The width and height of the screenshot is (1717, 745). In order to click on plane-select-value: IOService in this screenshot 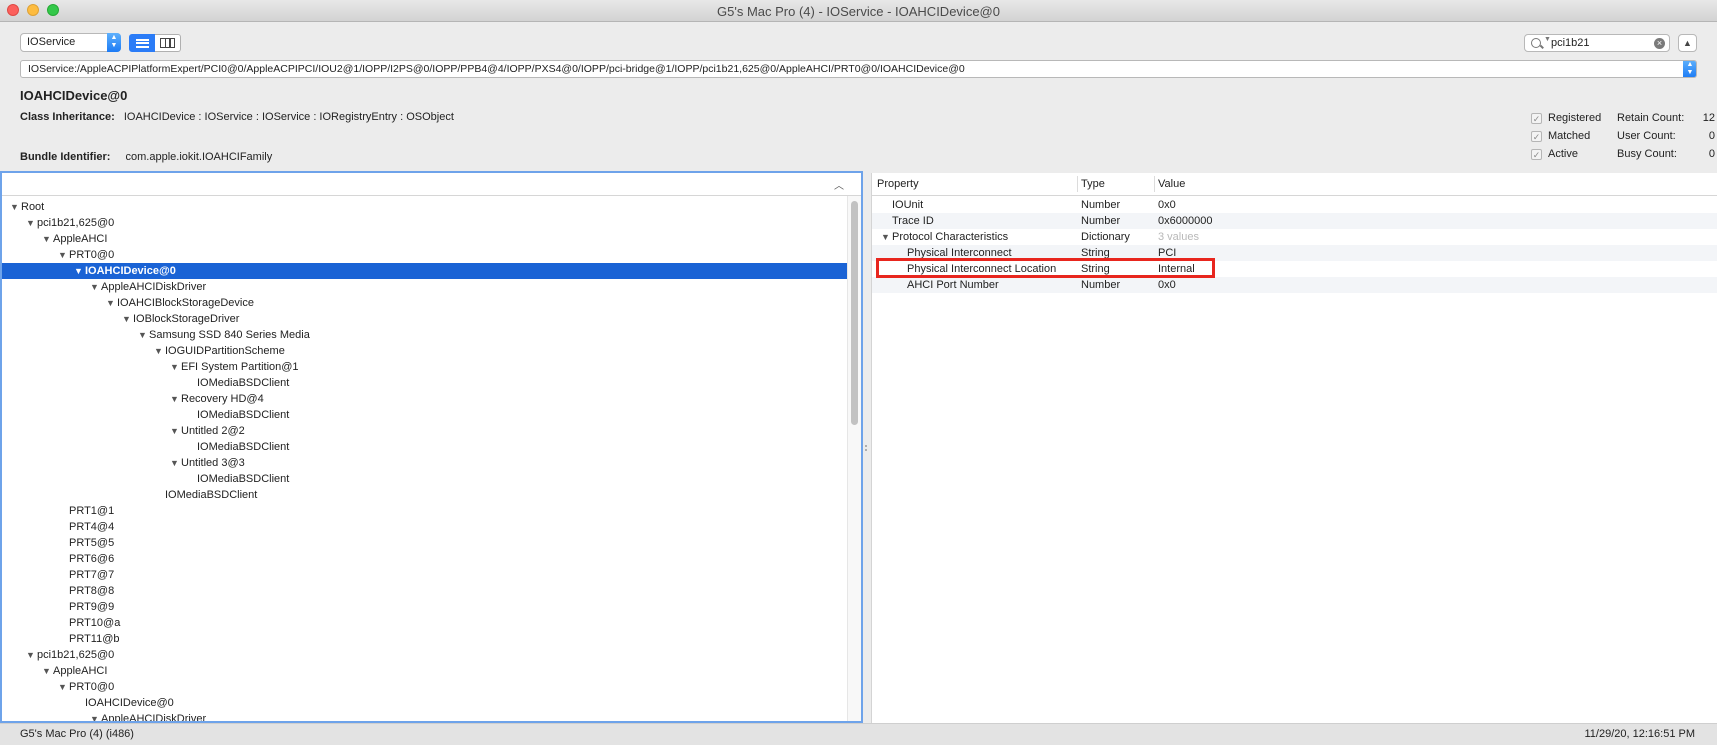, I will do `click(51, 42)`.